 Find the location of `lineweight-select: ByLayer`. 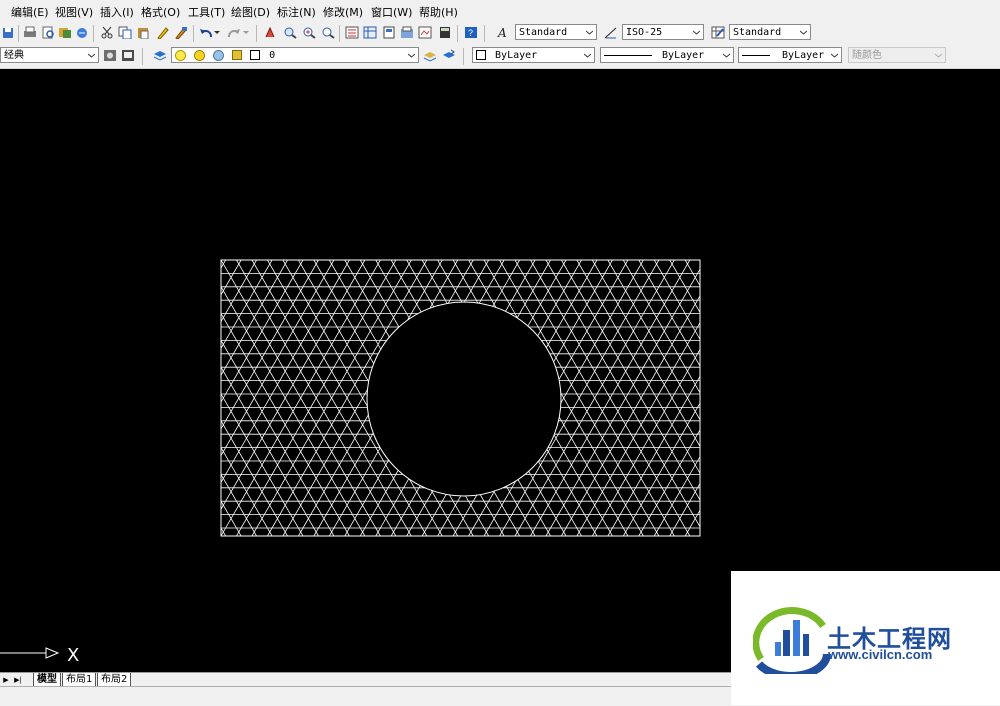

lineweight-select: ByLayer is located at coordinates (790, 55).